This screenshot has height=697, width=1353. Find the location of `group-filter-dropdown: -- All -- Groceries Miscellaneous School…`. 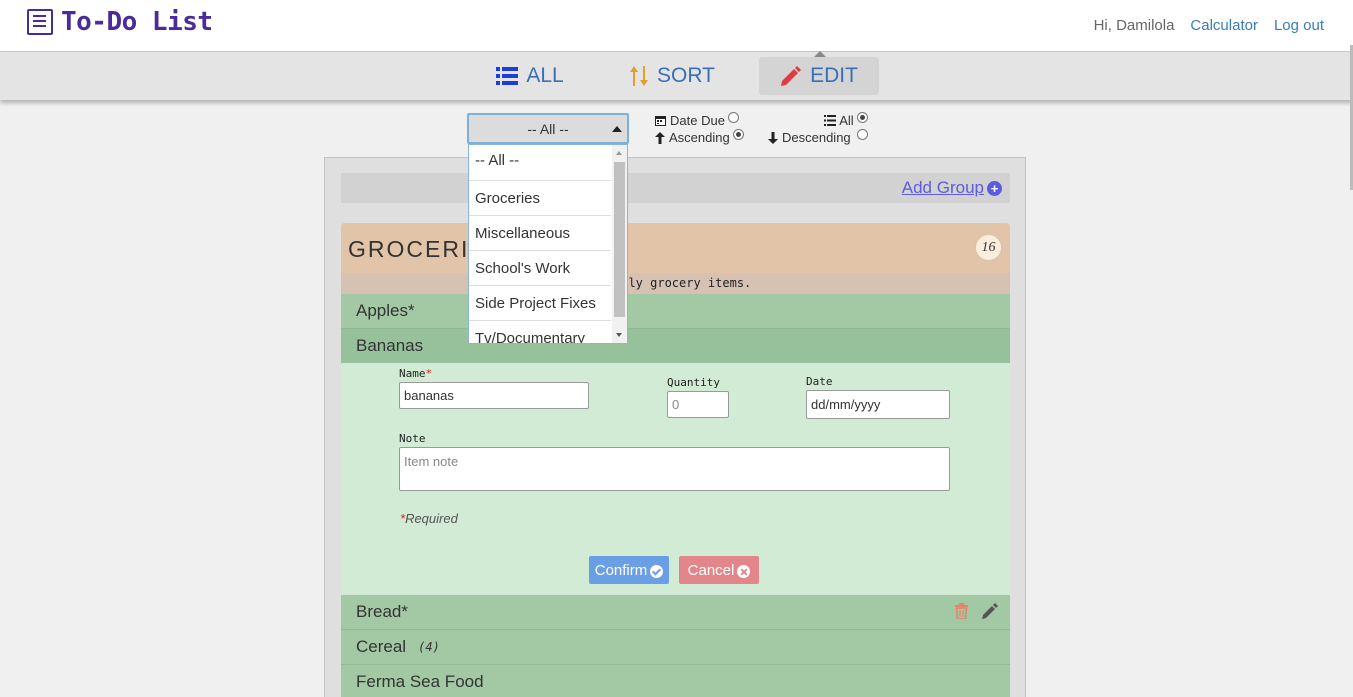

group-filter-dropdown: -- All -- Groceries Miscellaneous School… is located at coordinates (548, 244).